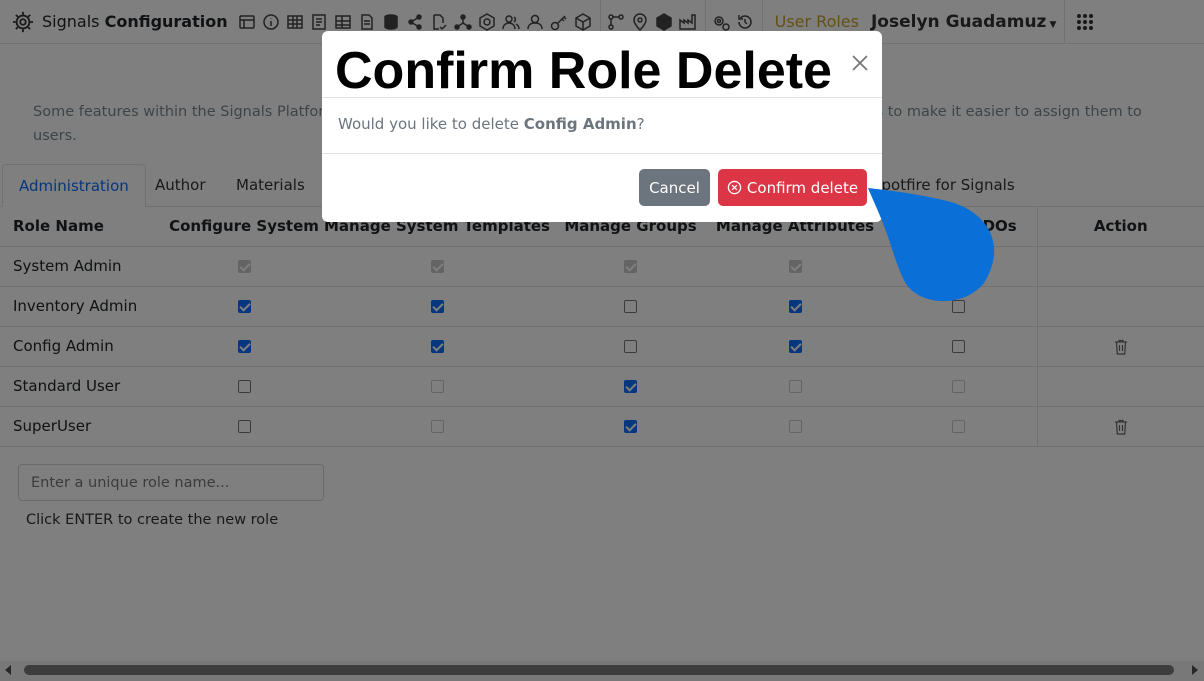  I want to click on confirm-delete-label: Confirm delete, so click(802, 187).